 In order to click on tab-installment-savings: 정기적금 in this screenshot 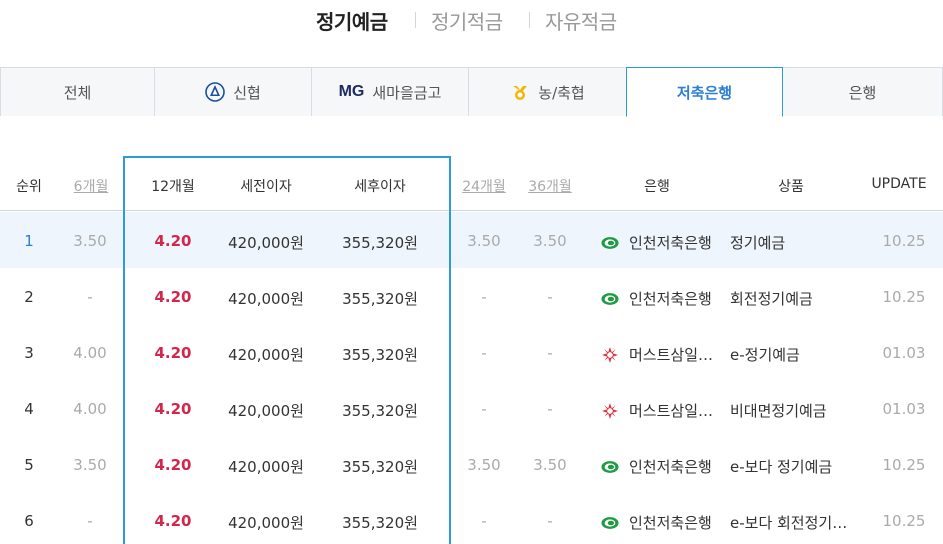, I will do `click(467, 20)`.